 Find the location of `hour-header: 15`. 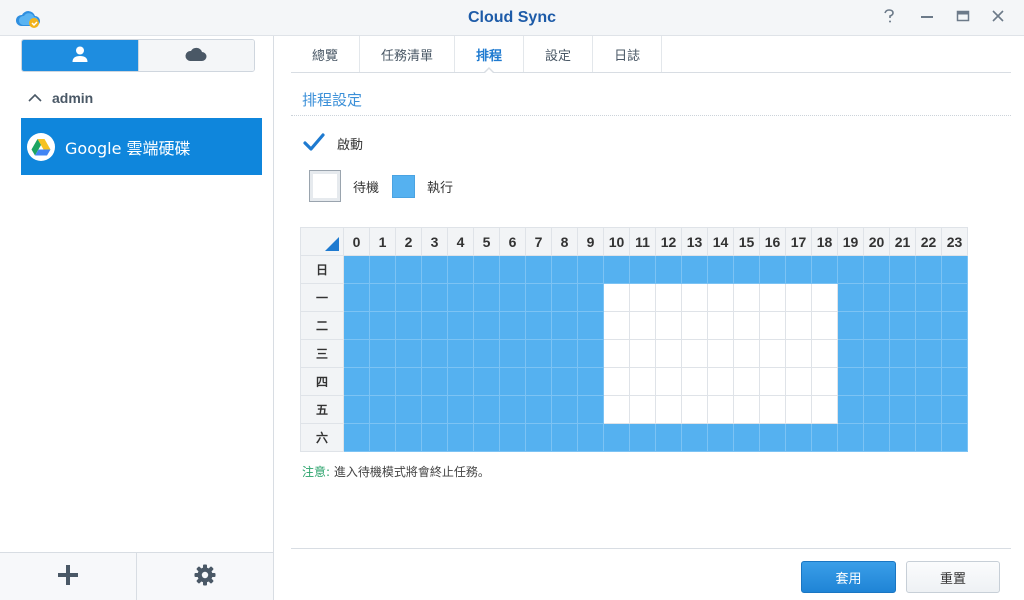

hour-header: 15 is located at coordinates (746, 241).